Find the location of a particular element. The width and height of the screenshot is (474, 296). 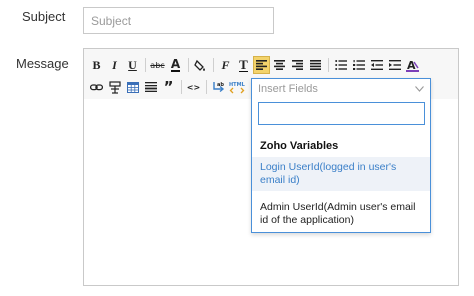

code-icon: <> is located at coordinates (193, 87).